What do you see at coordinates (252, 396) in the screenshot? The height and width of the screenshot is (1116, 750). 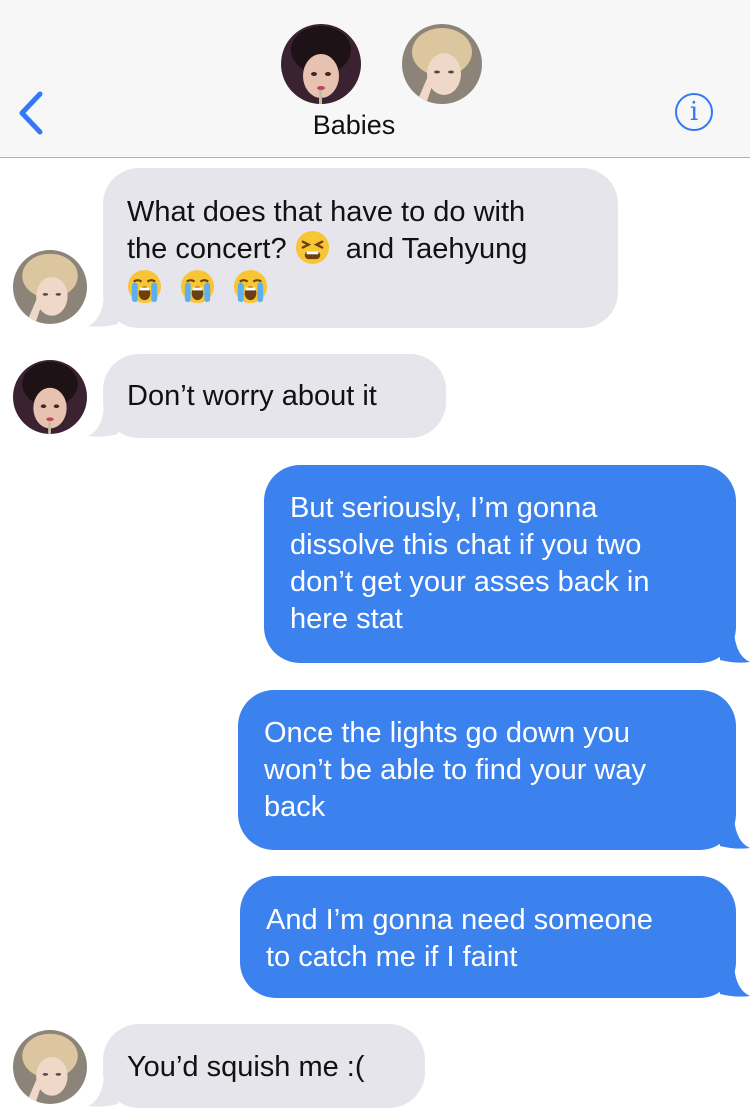 I see `message-text: Don’t worry about it` at bounding box center [252, 396].